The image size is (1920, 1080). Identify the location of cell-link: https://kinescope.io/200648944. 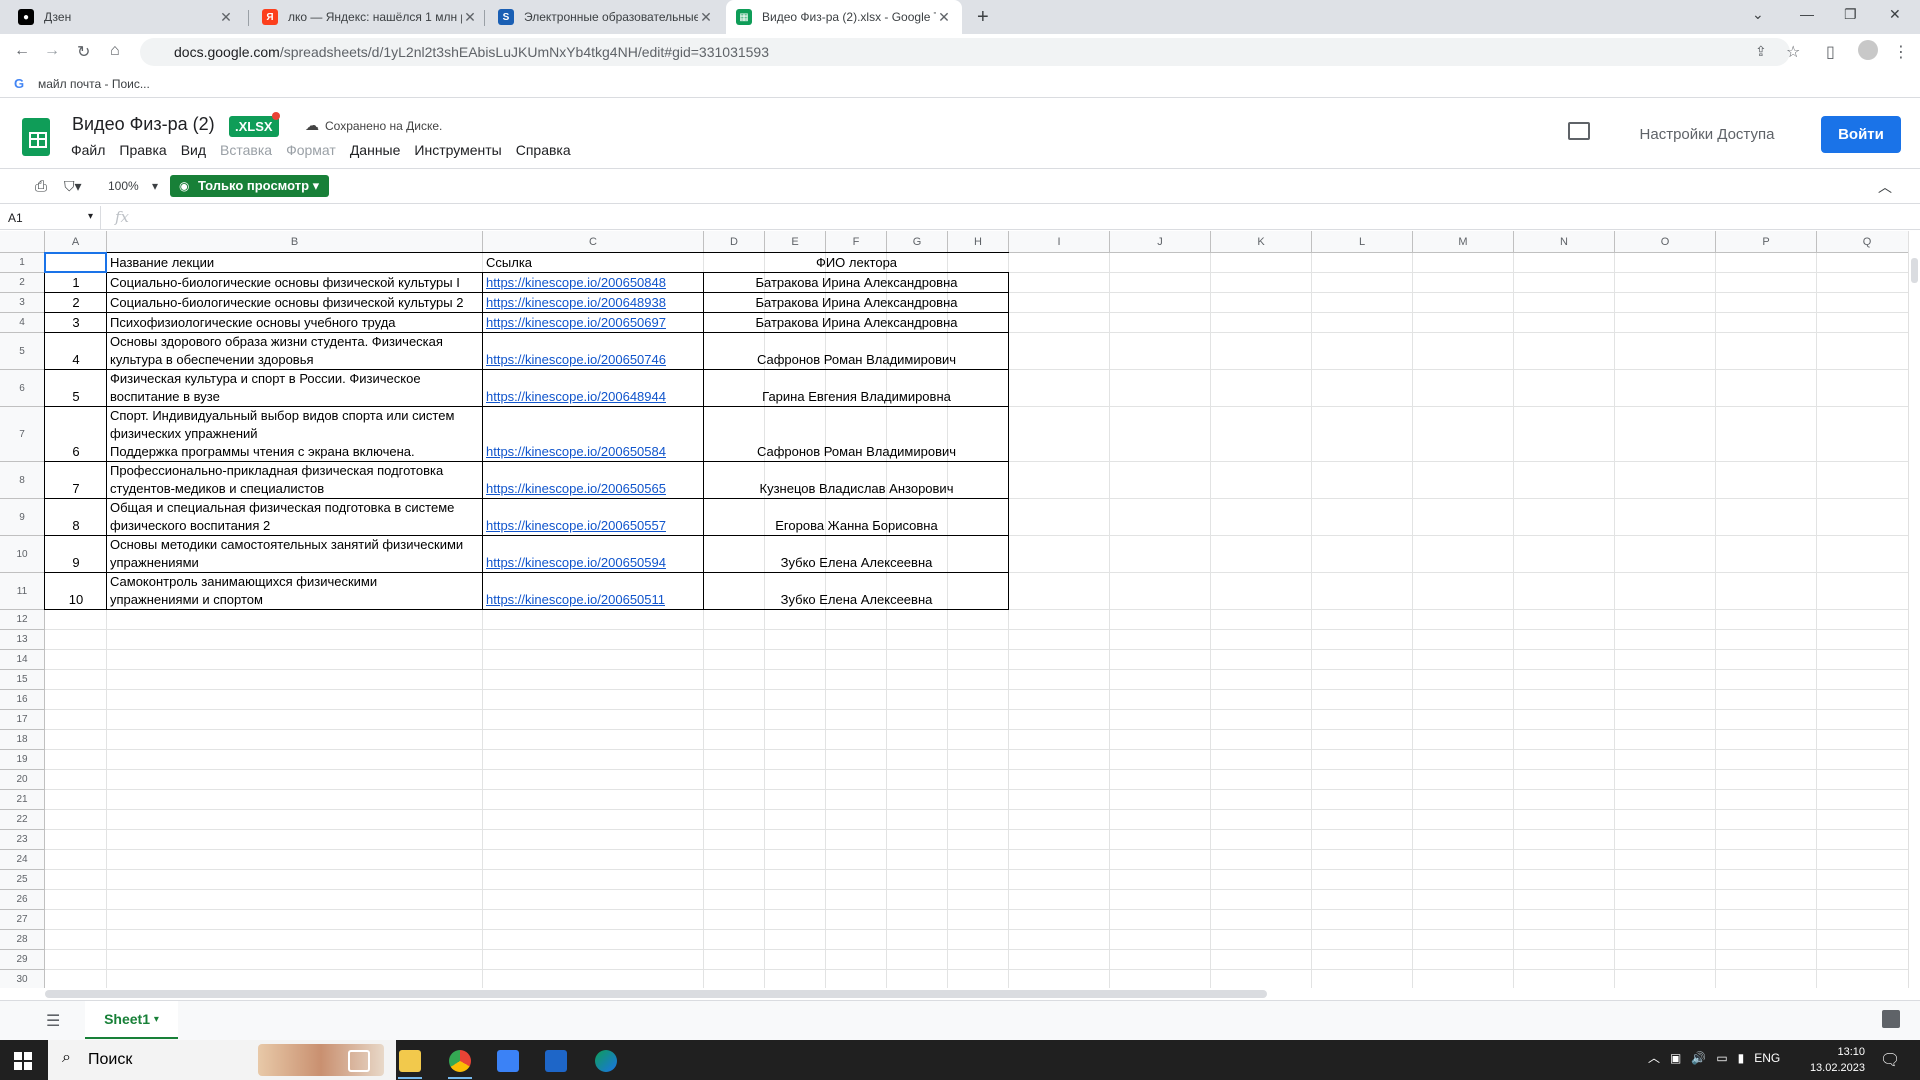
(593, 397).